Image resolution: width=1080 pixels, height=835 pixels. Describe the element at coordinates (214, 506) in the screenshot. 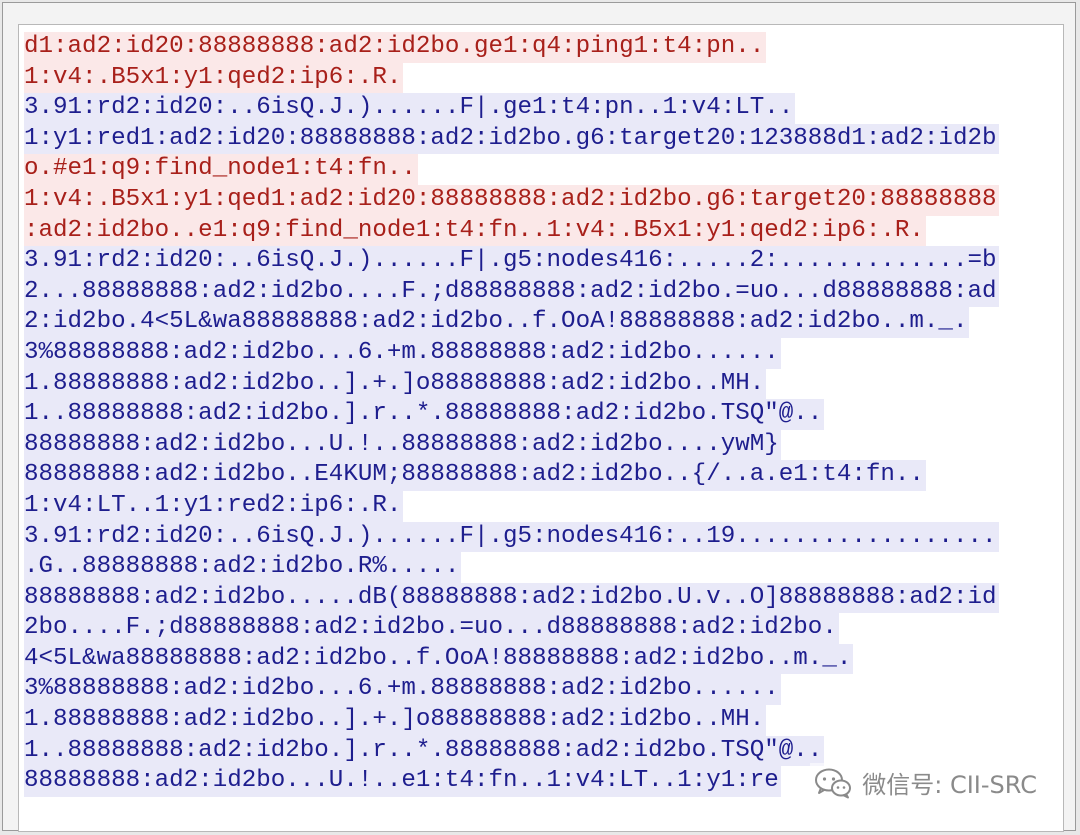

I see `server-stream-line: 1:v4:LT..1:y1:red2:ip6:.R.` at that location.